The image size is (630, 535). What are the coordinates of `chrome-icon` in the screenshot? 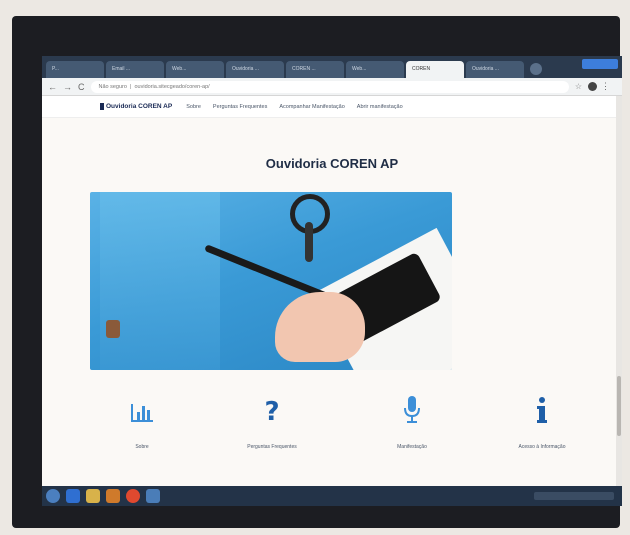 It's located at (133, 496).